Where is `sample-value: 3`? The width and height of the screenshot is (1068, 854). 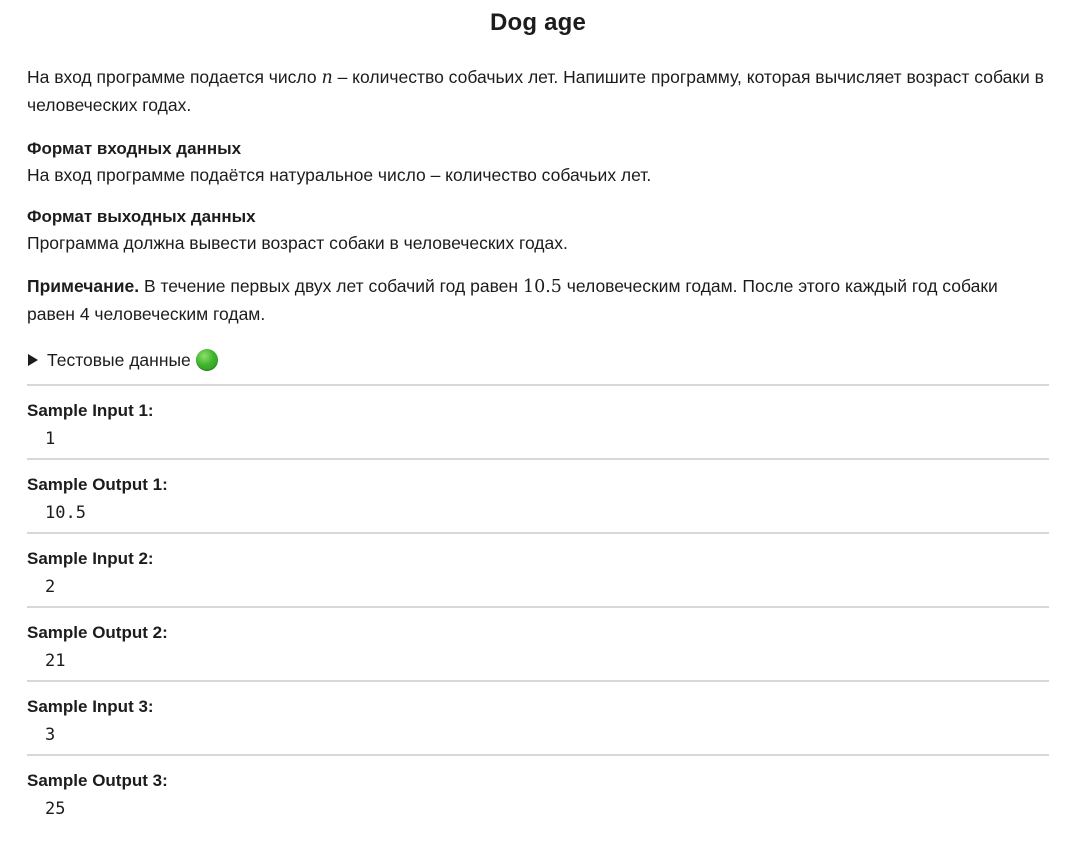
sample-value: 3 is located at coordinates (50, 735).